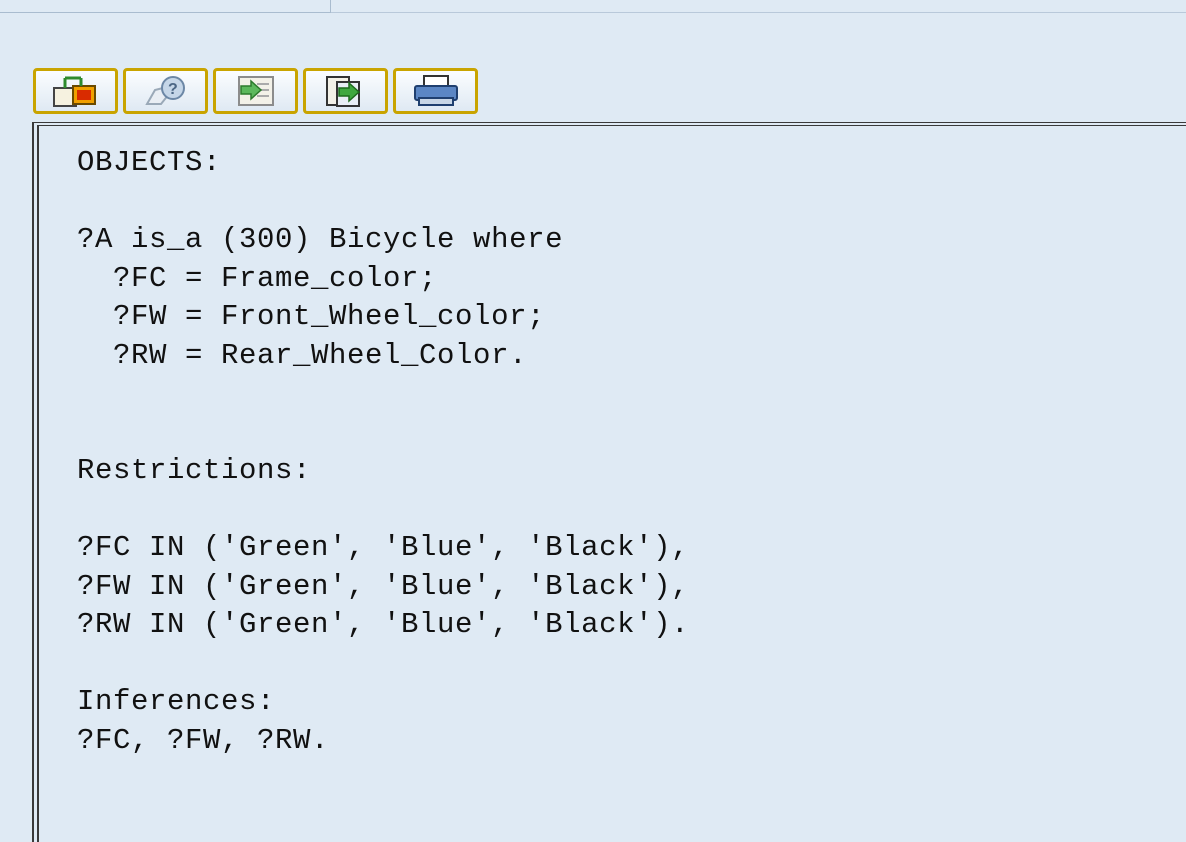 Image resolution: width=1186 pixels, height=842 pixels. I want to click on tab-edge, so click(165, 6).